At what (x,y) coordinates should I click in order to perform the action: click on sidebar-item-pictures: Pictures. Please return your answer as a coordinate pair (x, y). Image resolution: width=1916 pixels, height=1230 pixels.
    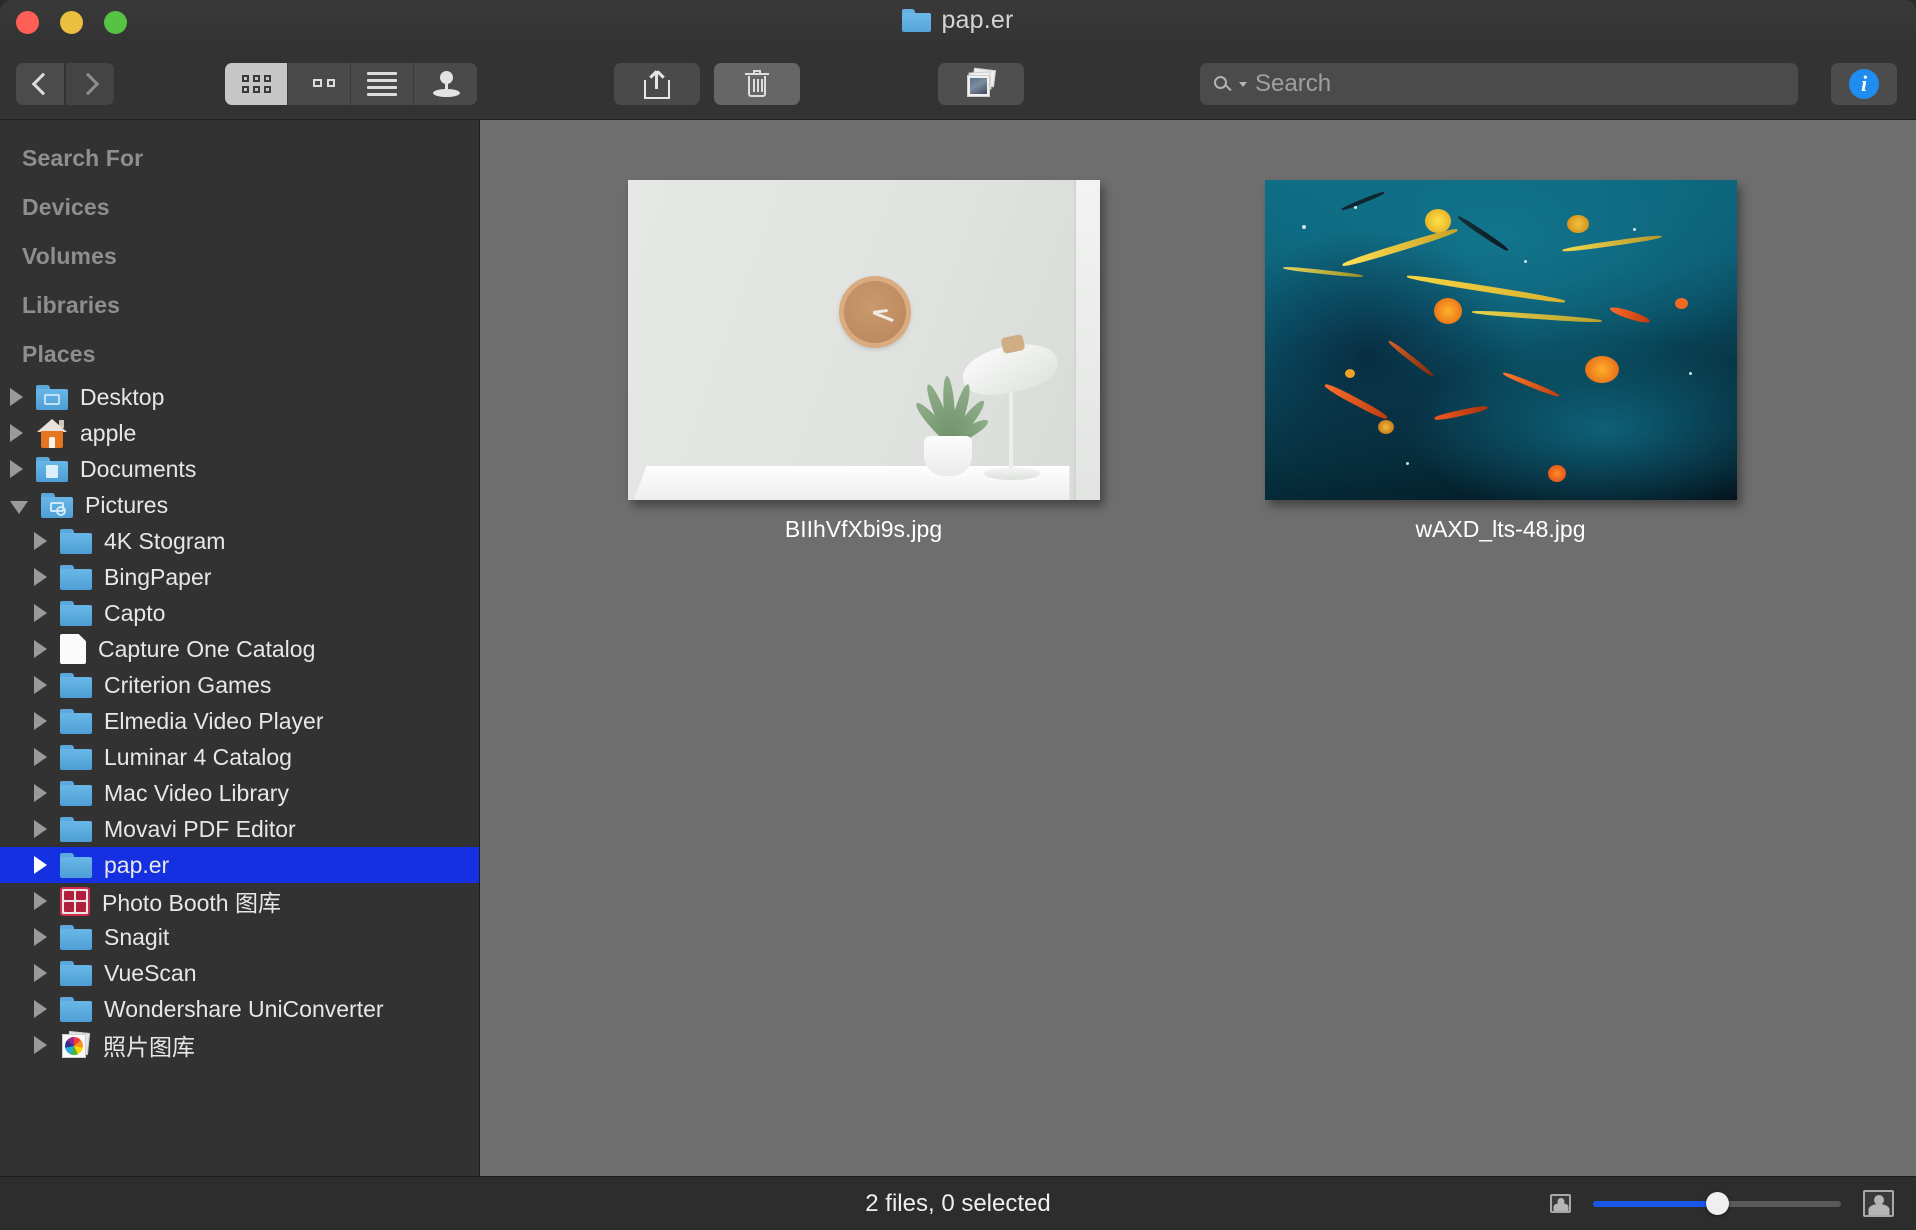
    Looking at the image, I should click on (239, 505).